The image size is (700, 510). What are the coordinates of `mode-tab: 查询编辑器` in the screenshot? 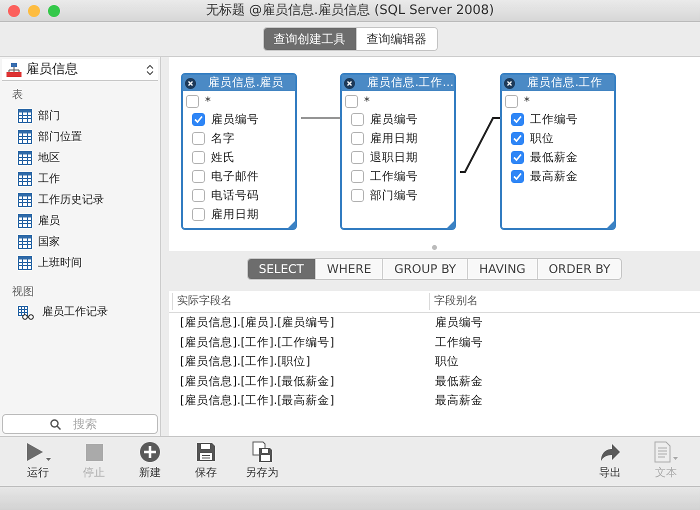 It's located at (396, 39).